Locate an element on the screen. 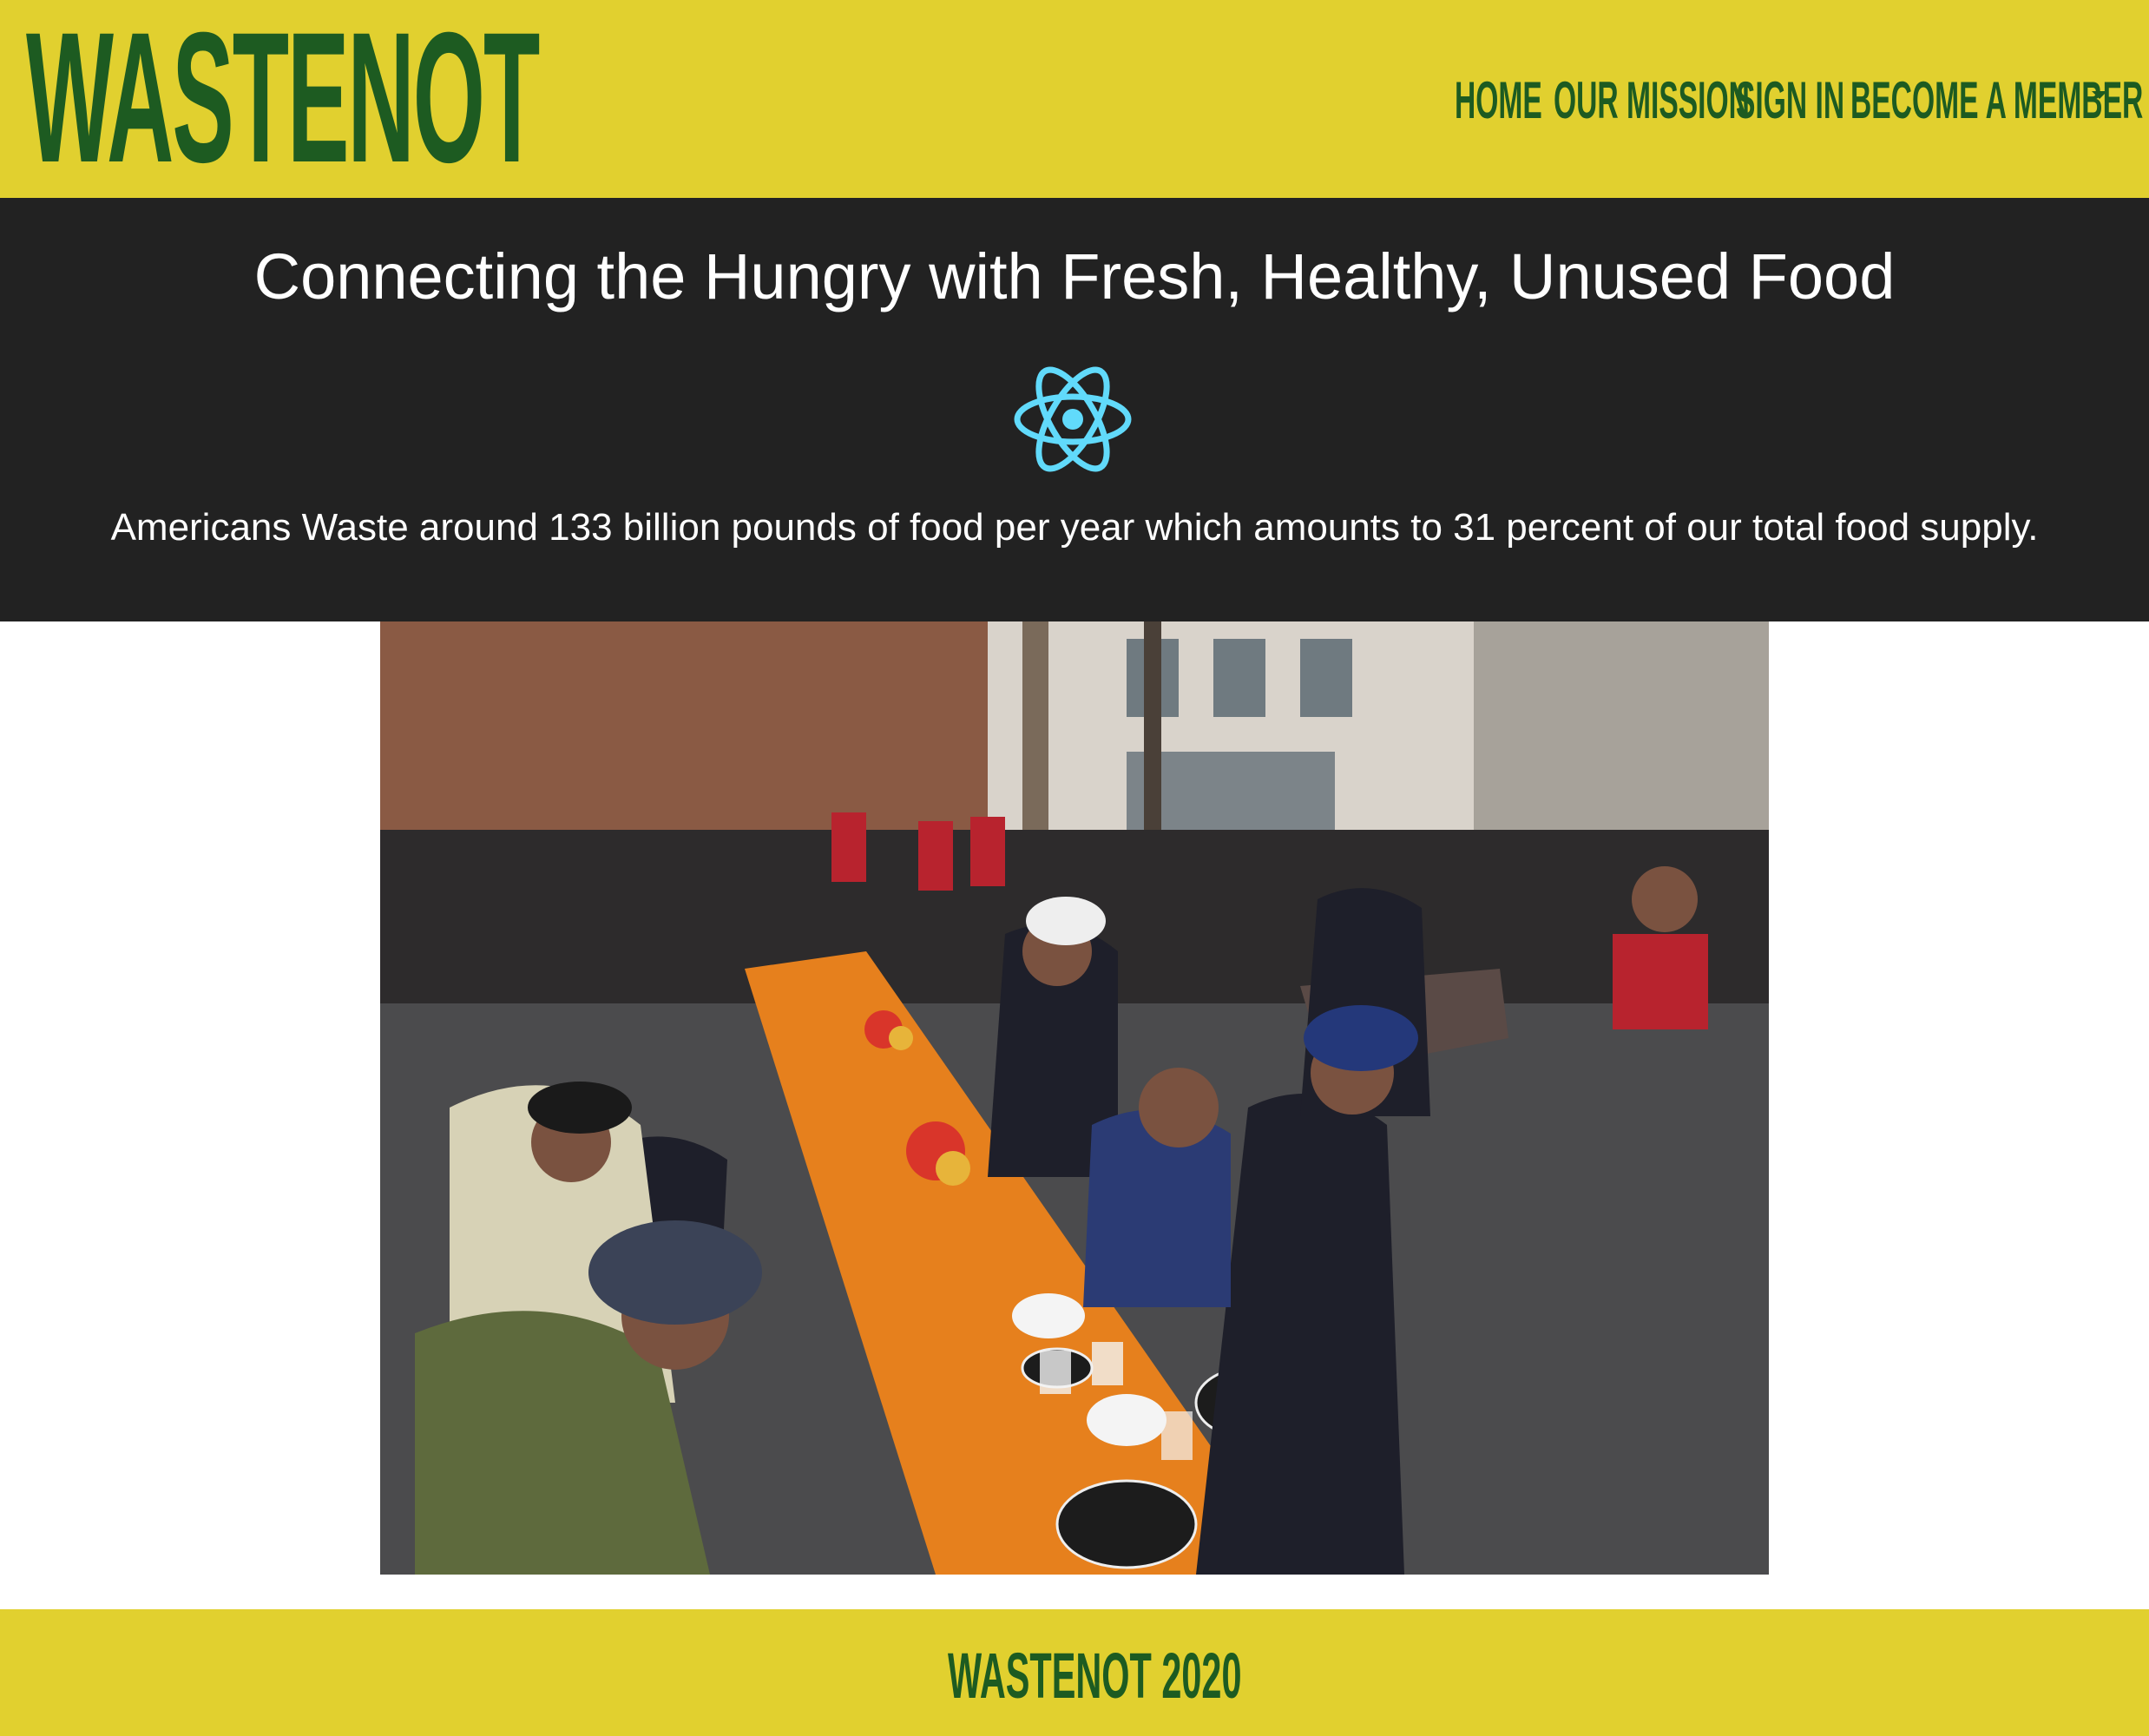 This screenshot has width=2149, height=1736. nav-item-mission: OUR MISSION is located at coordinates (1652, 101).